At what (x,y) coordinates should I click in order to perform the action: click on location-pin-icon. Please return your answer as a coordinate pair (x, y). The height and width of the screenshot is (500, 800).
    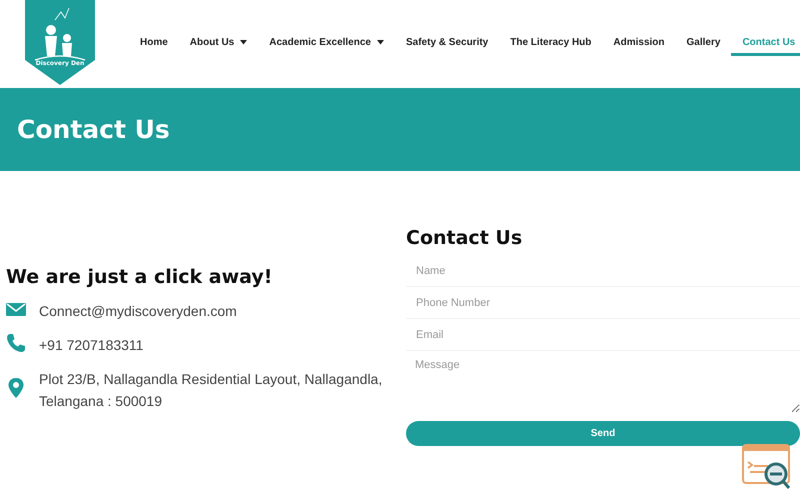
    Looking at the image, I should click on (16, 388).